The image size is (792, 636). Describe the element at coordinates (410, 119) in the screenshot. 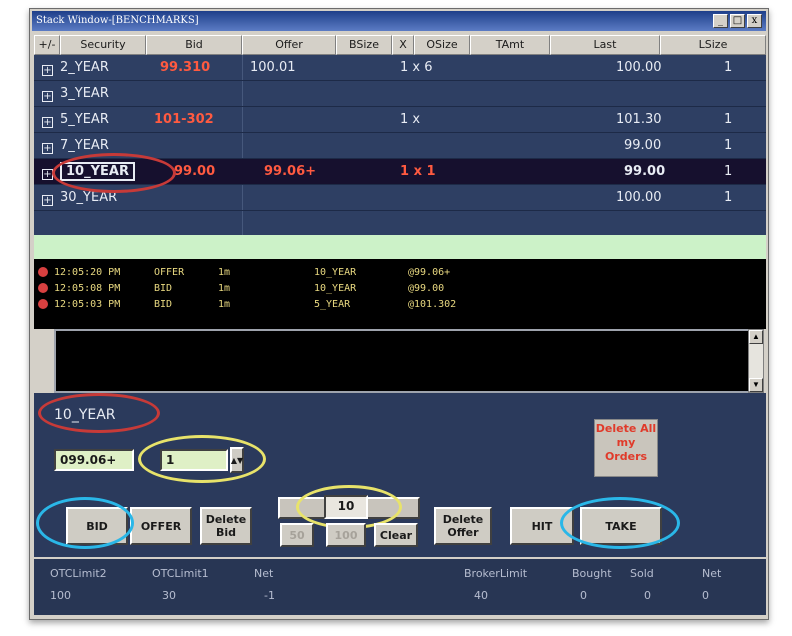

I see `cell-size: 1 x` at that location.